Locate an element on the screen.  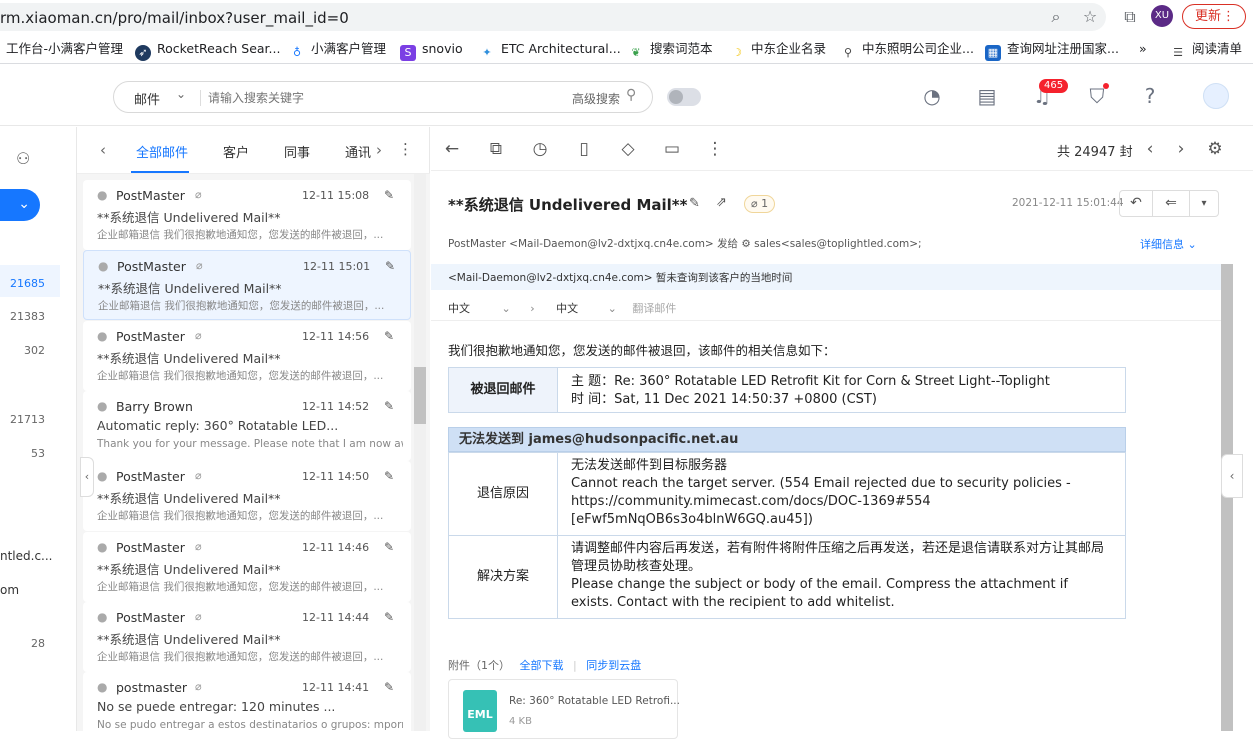
folder-count: 28 is located at coordinates (38, 643).